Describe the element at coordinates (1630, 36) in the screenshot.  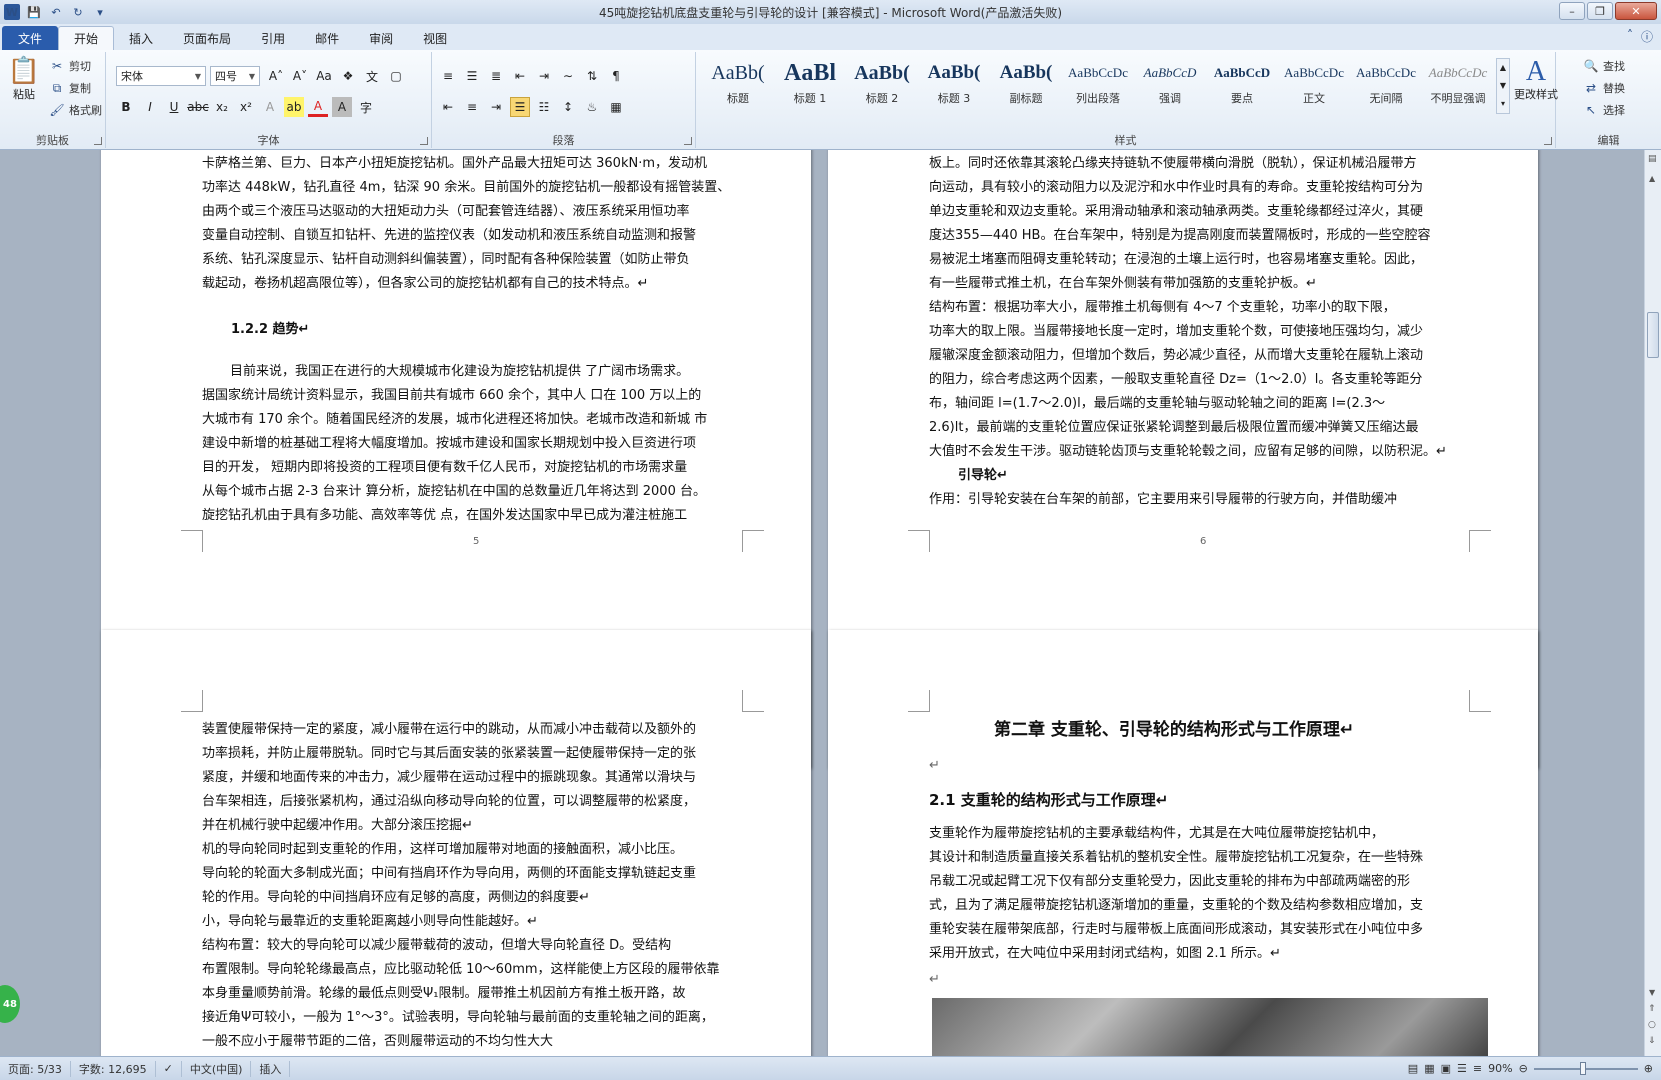
I see `minimize-ribbon-icon: ˄` at that location.